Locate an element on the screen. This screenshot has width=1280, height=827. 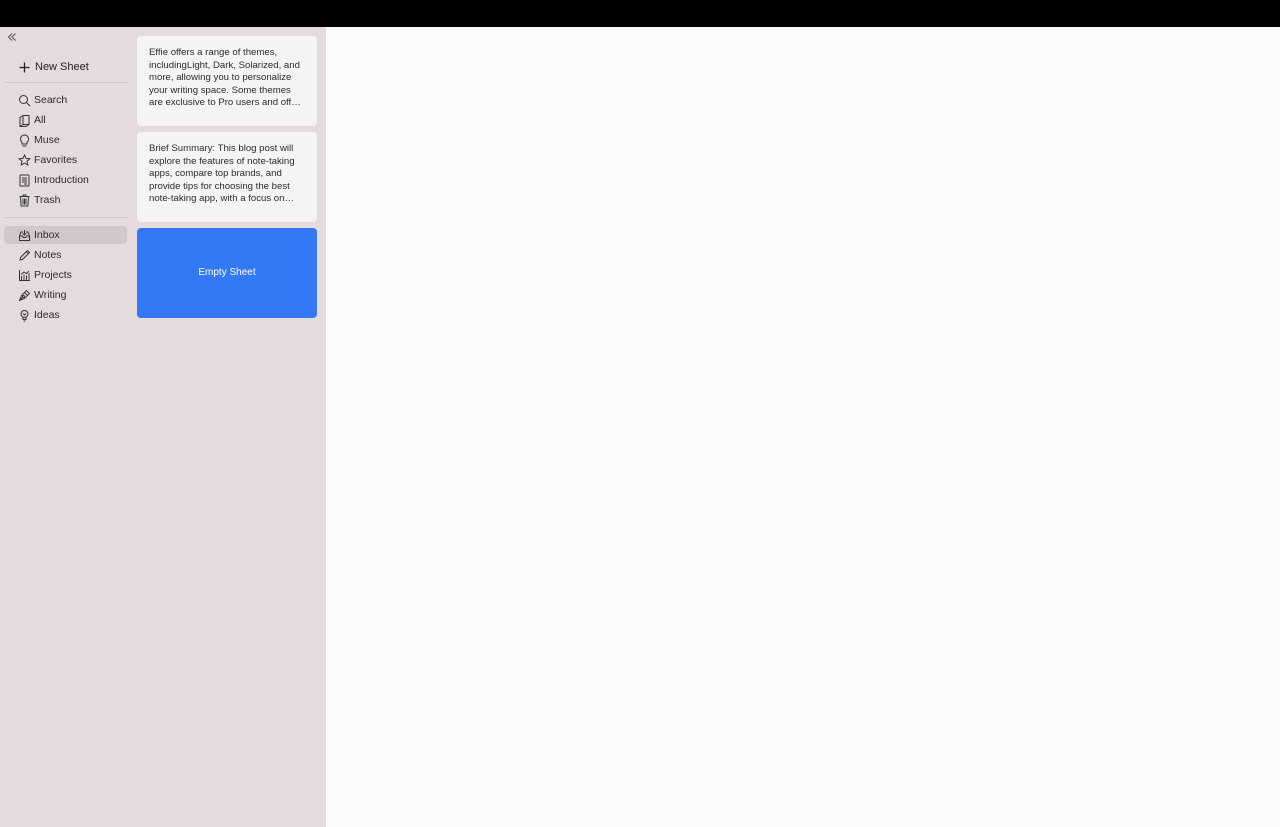
sidebar-item-all: All is located at coordinates (65, 120).